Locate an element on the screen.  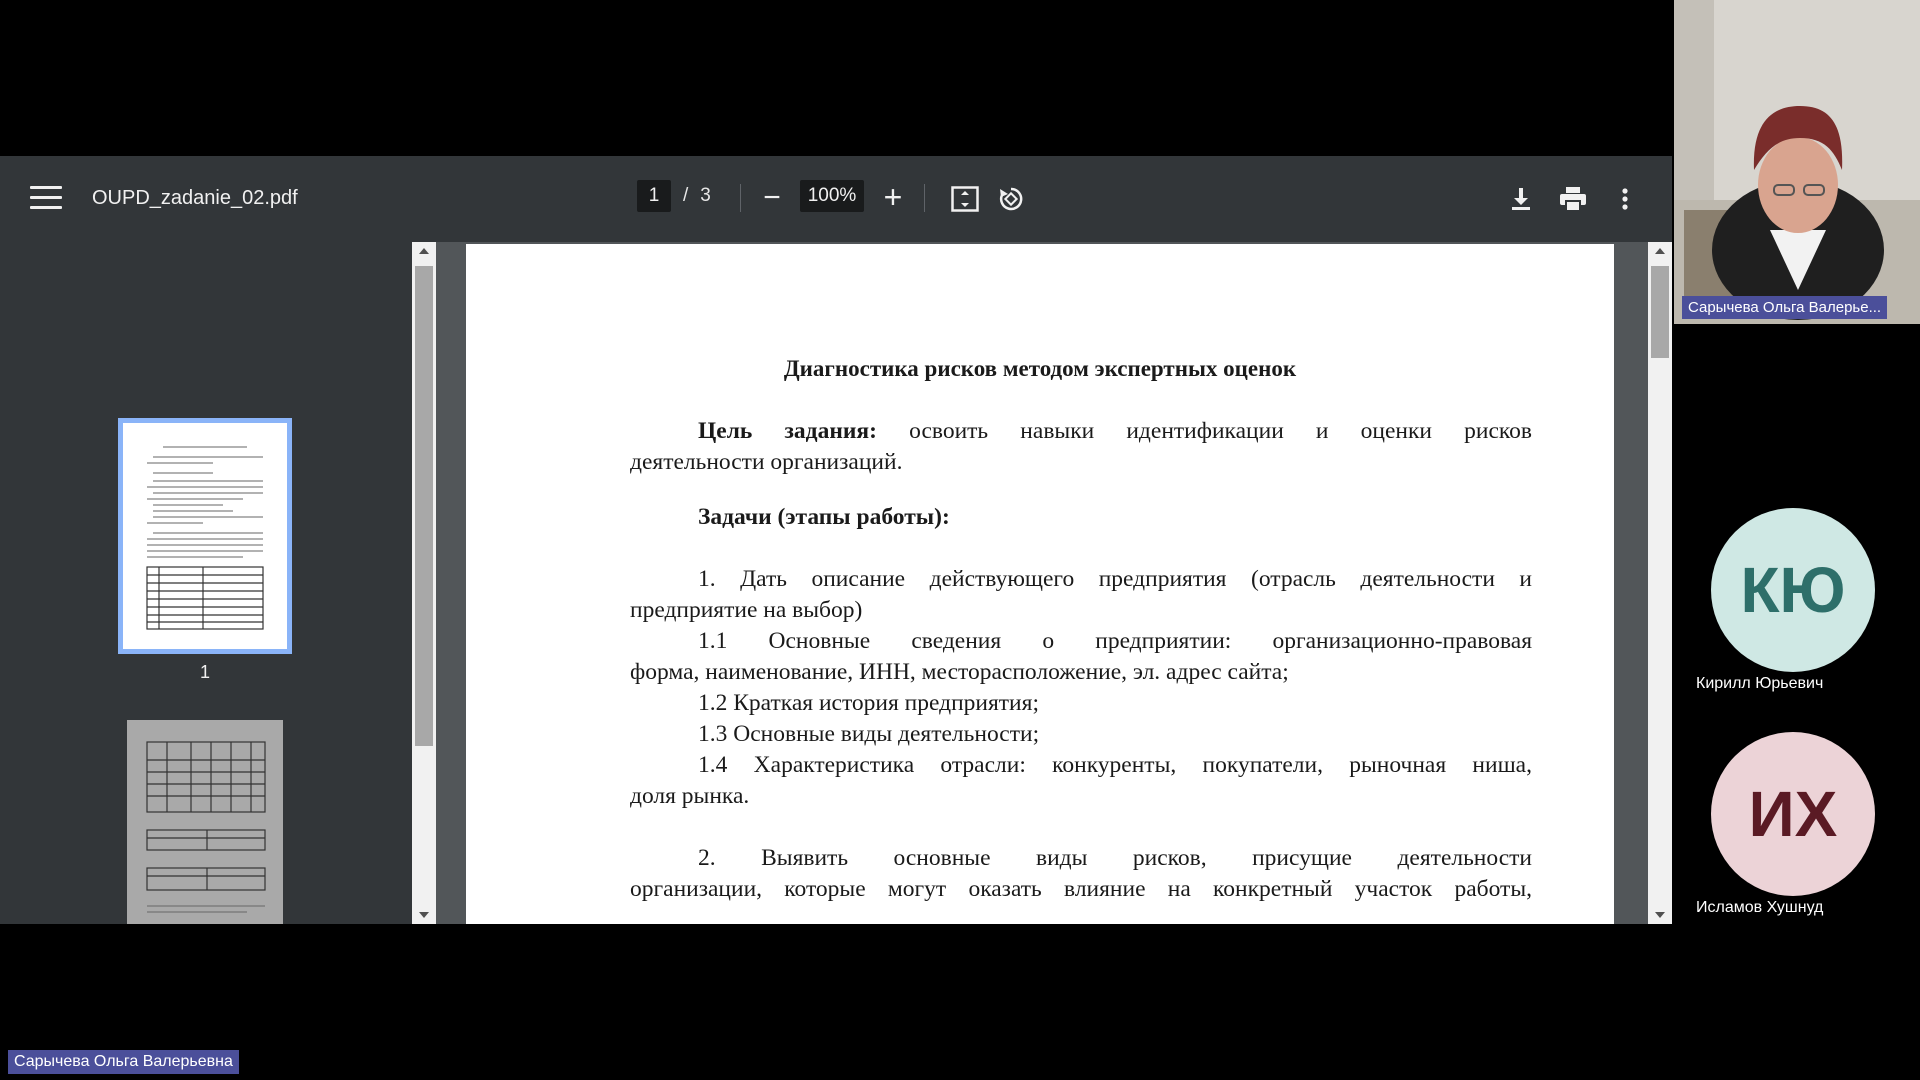
document-scroll-thumb is located at coordinates (1660, 312).